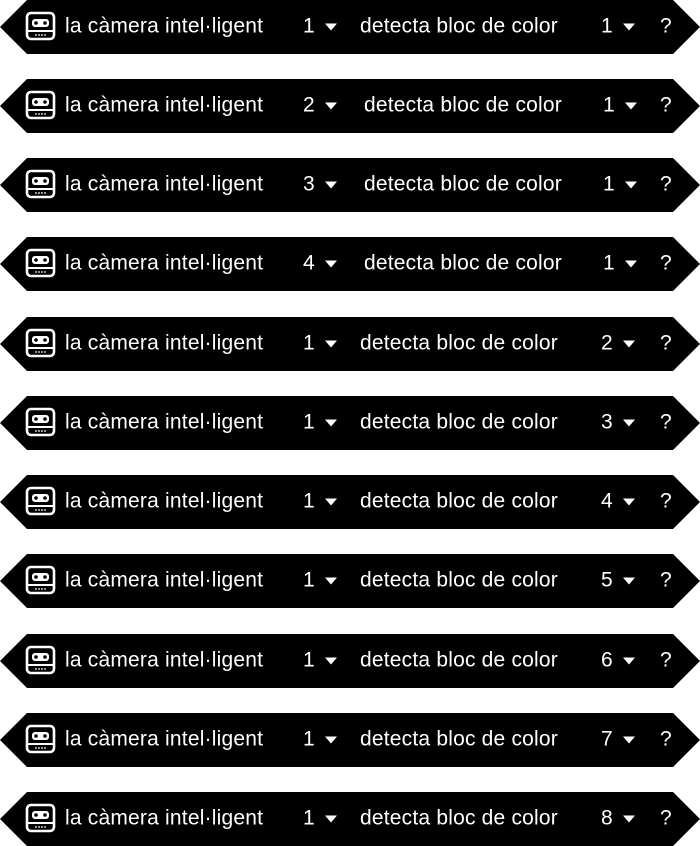  What do you see at coordinates (607, 818) in the screenshot?
I see `color-block-value: 8` at bounding box center [607, 818].